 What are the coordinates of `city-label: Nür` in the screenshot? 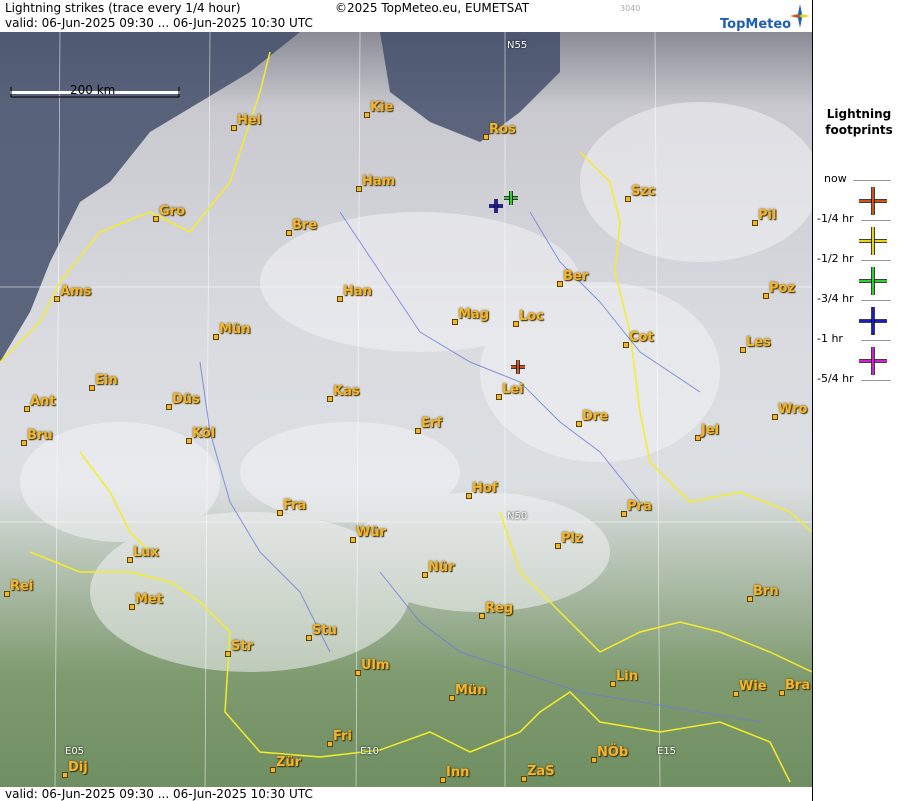 It's located at (441, 567).